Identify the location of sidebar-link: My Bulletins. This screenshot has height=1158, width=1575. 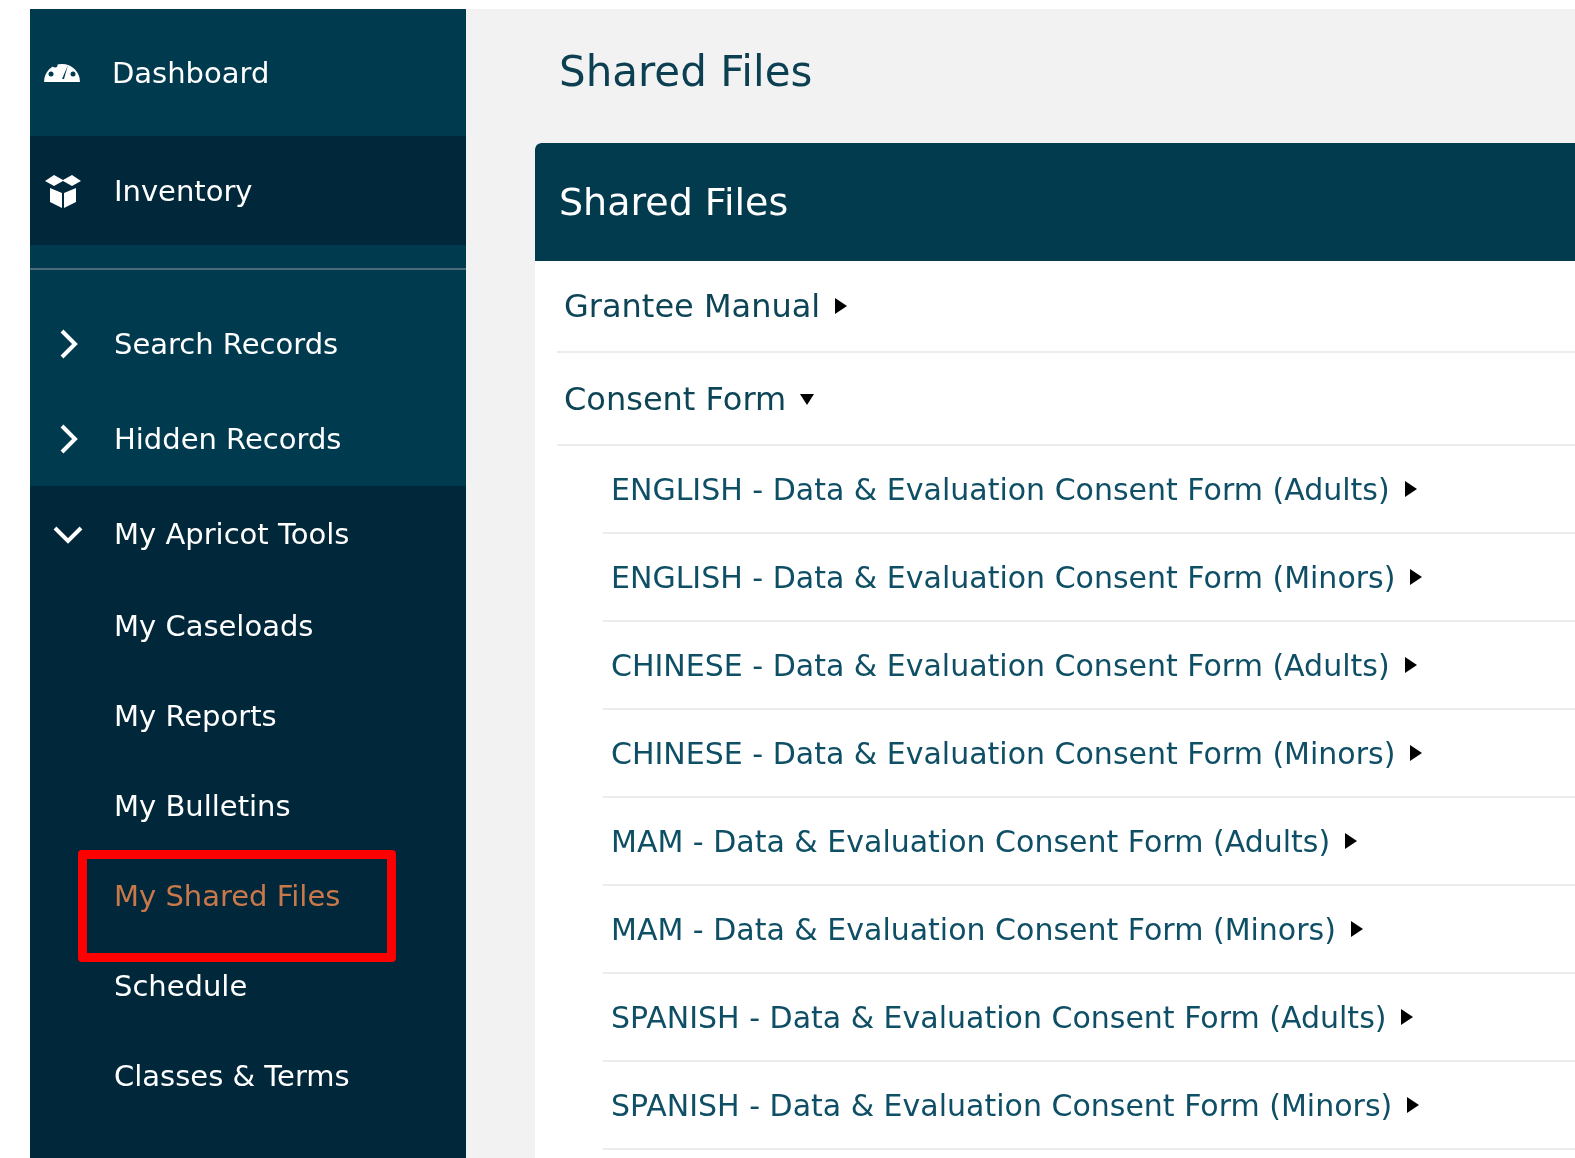
(202, 806).